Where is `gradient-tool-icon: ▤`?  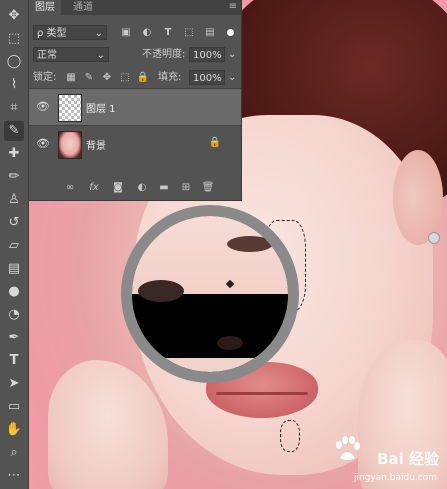 gradient-tool-icon: ▤ is located at coordinates (14, 269).